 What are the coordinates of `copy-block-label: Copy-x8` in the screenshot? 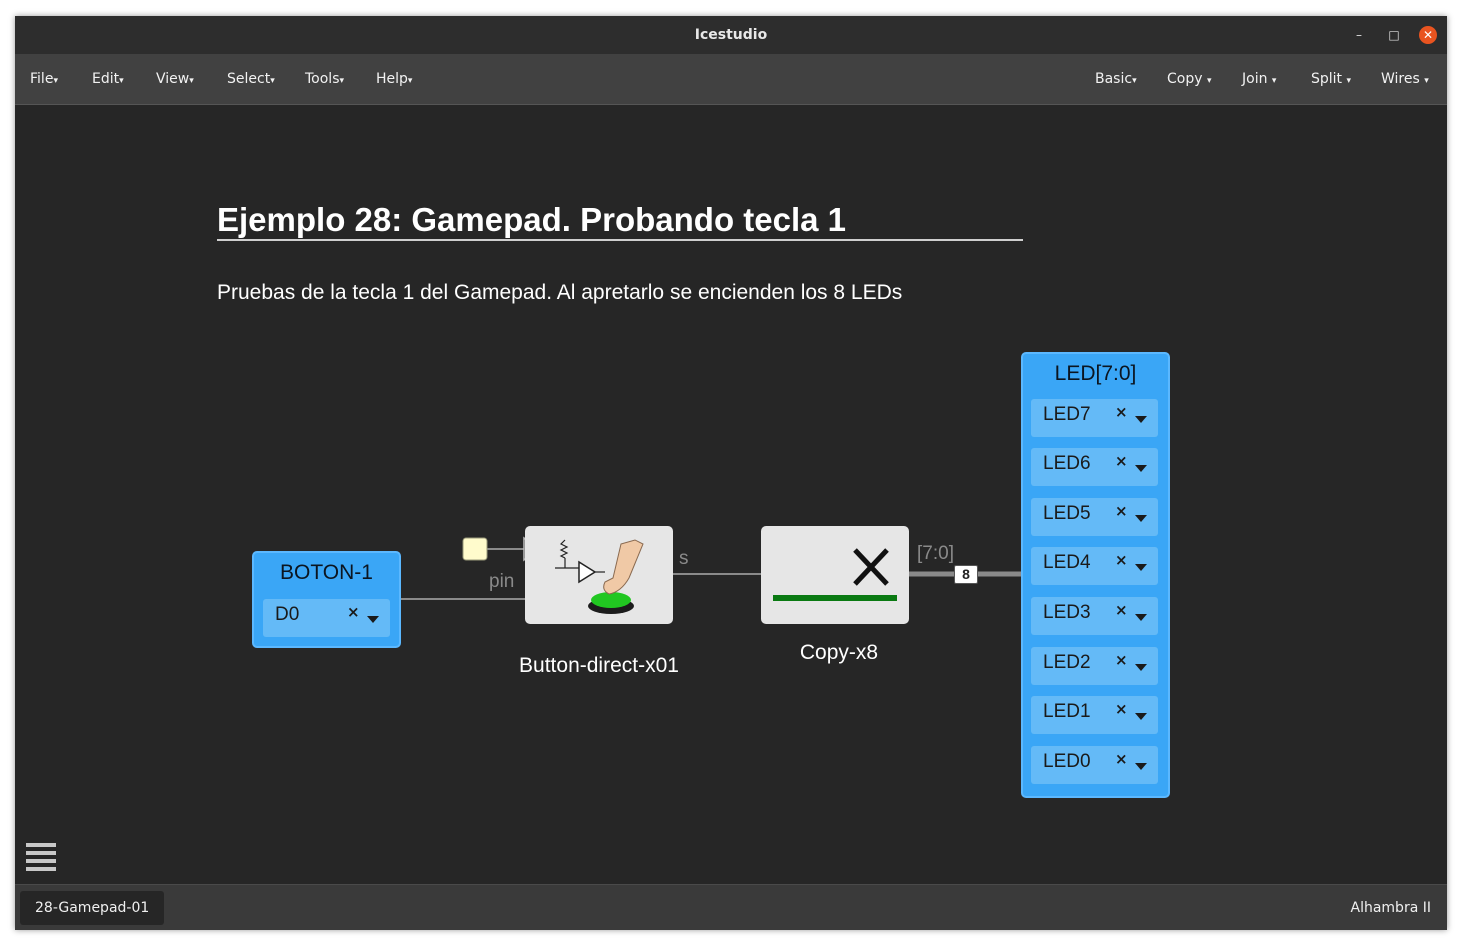 It's located at (839, 652).